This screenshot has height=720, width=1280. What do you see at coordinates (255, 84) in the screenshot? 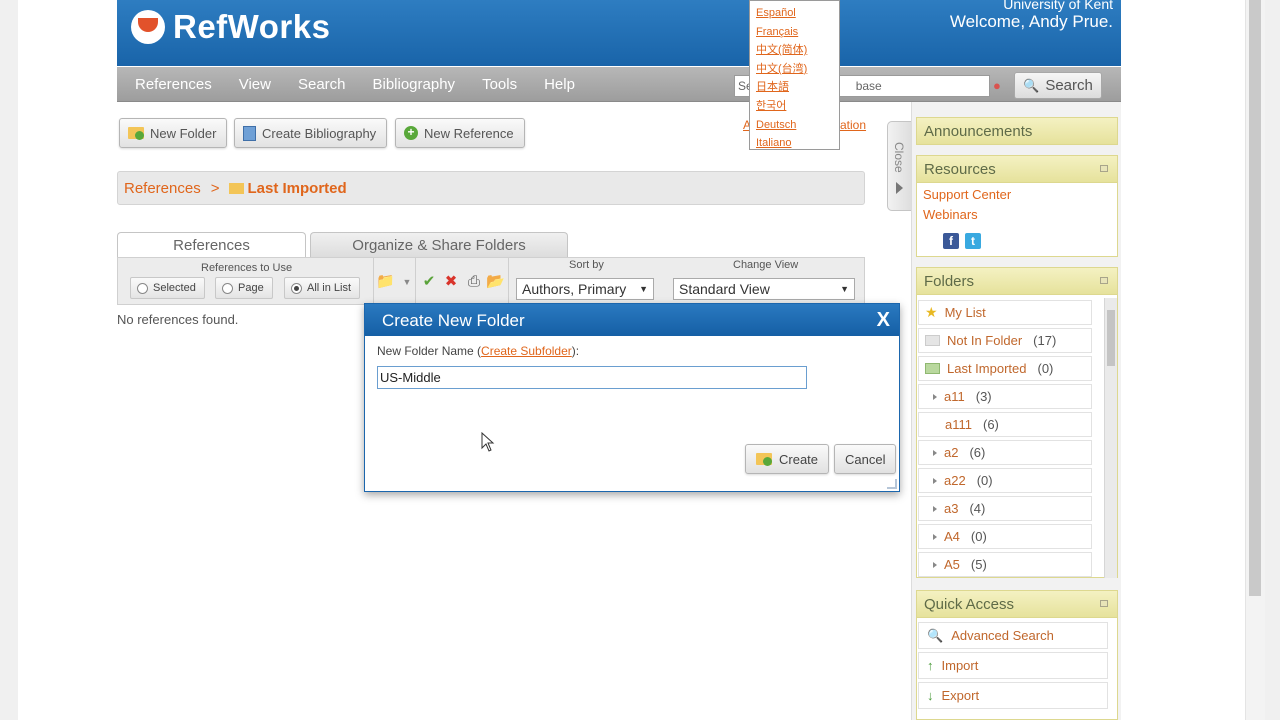
I see `menu-view: View` at bounding box center [255, 84].